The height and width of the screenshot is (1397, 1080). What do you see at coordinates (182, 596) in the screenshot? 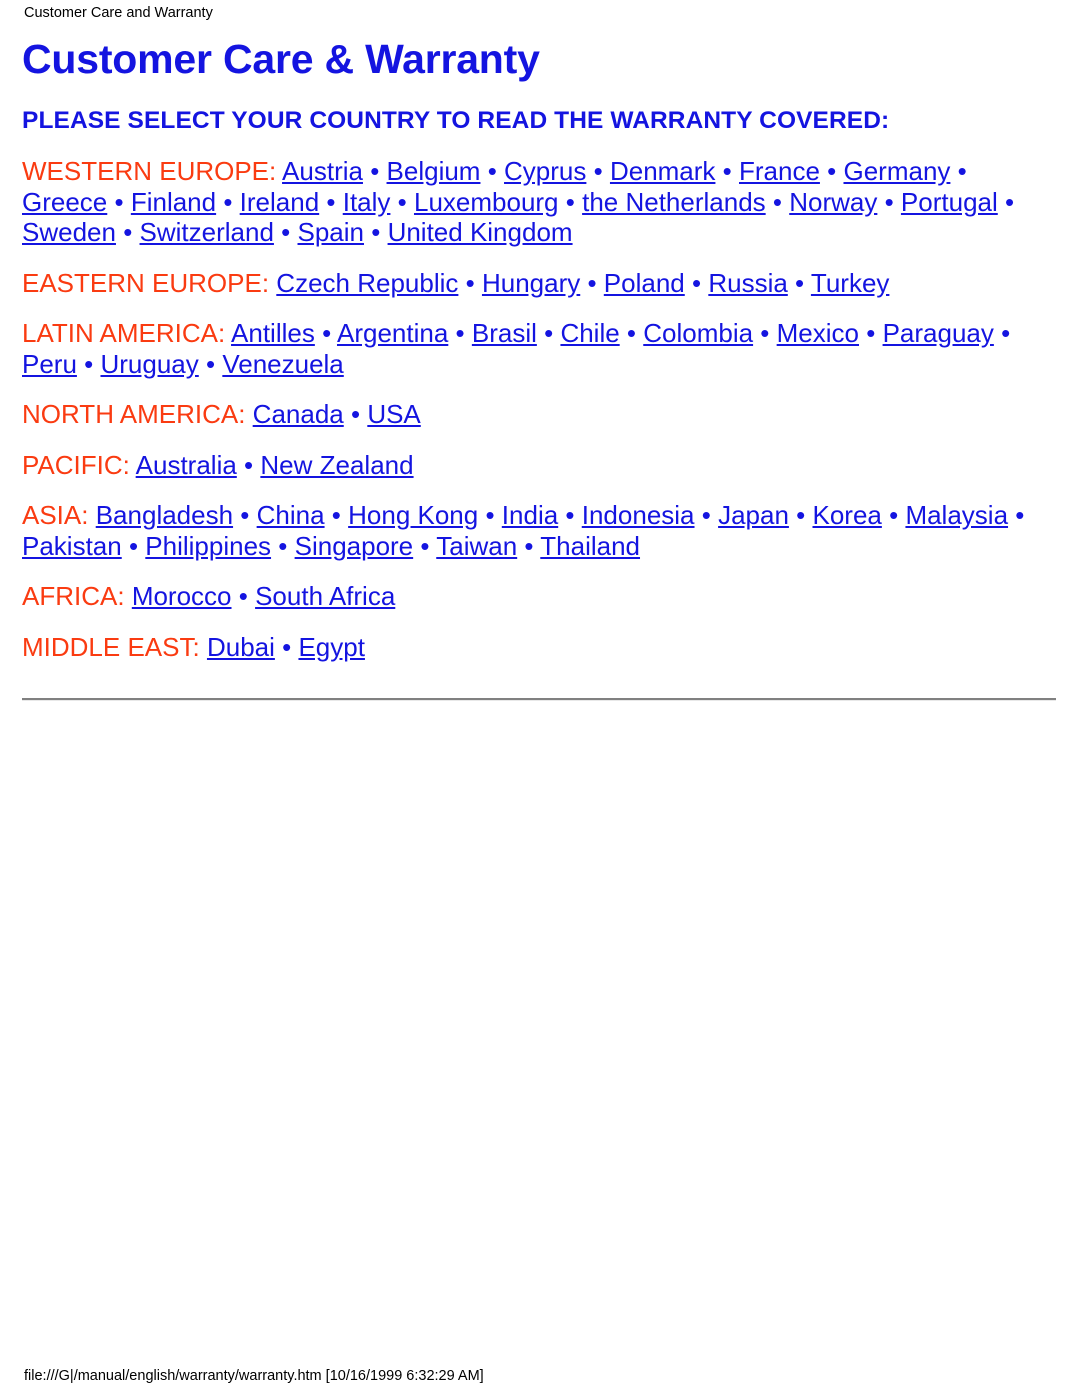
I see `country-link: Morocco` at bounding box center [182, 596].